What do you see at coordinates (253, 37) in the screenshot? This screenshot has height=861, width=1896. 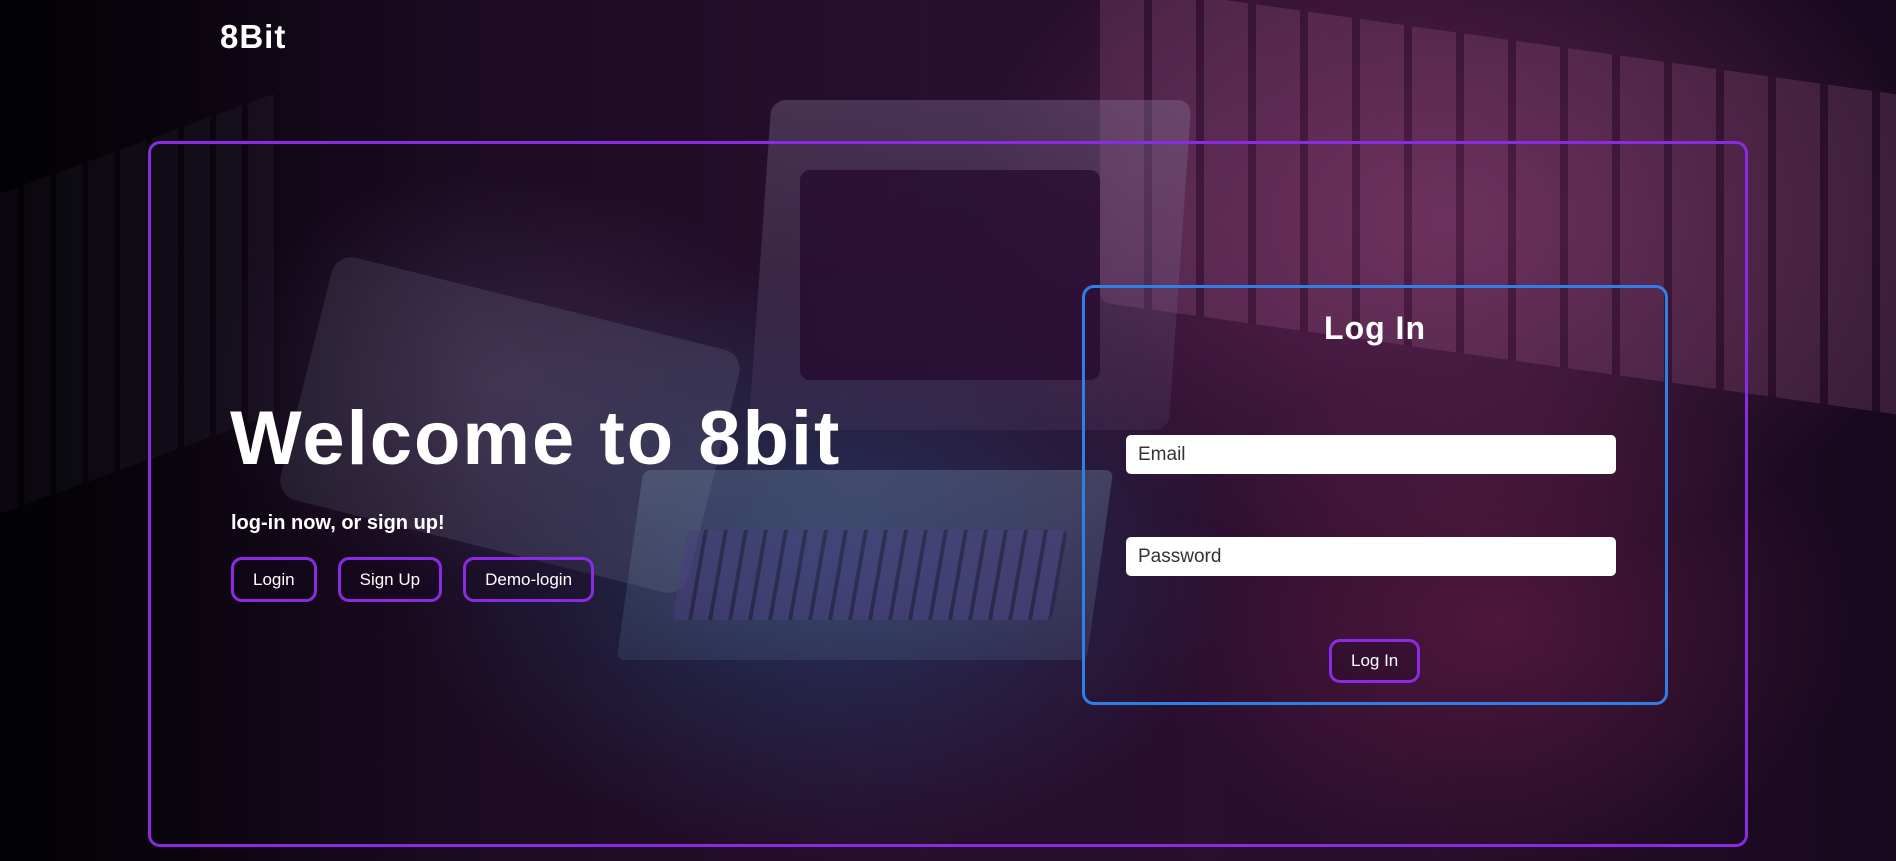 I see `site-logo: 8Bit` at bounding box center [253, 37].